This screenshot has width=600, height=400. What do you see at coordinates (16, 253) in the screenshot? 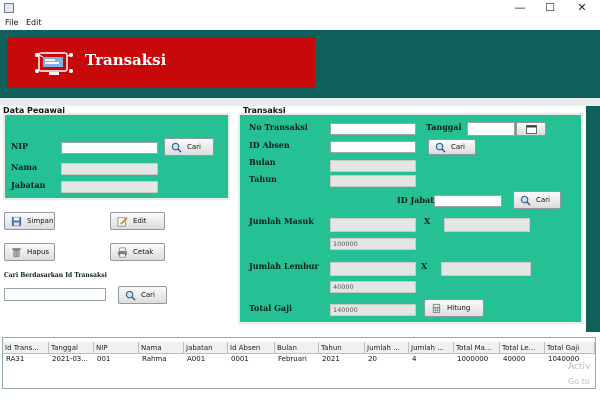
I see `trash-icon` at bounding box center [16, 253].